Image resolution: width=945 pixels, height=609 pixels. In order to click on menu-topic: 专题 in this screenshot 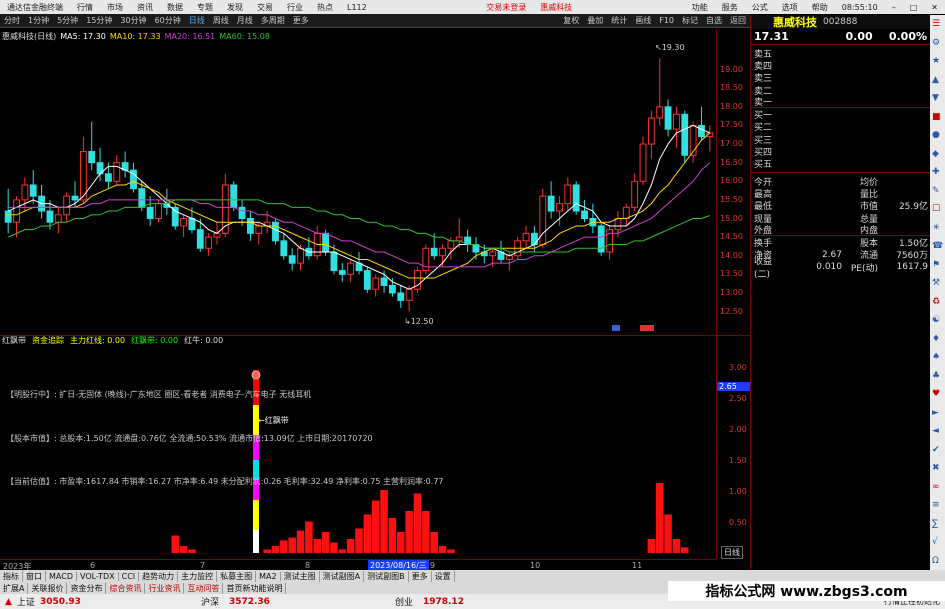, I will do `click(205, 7)`.